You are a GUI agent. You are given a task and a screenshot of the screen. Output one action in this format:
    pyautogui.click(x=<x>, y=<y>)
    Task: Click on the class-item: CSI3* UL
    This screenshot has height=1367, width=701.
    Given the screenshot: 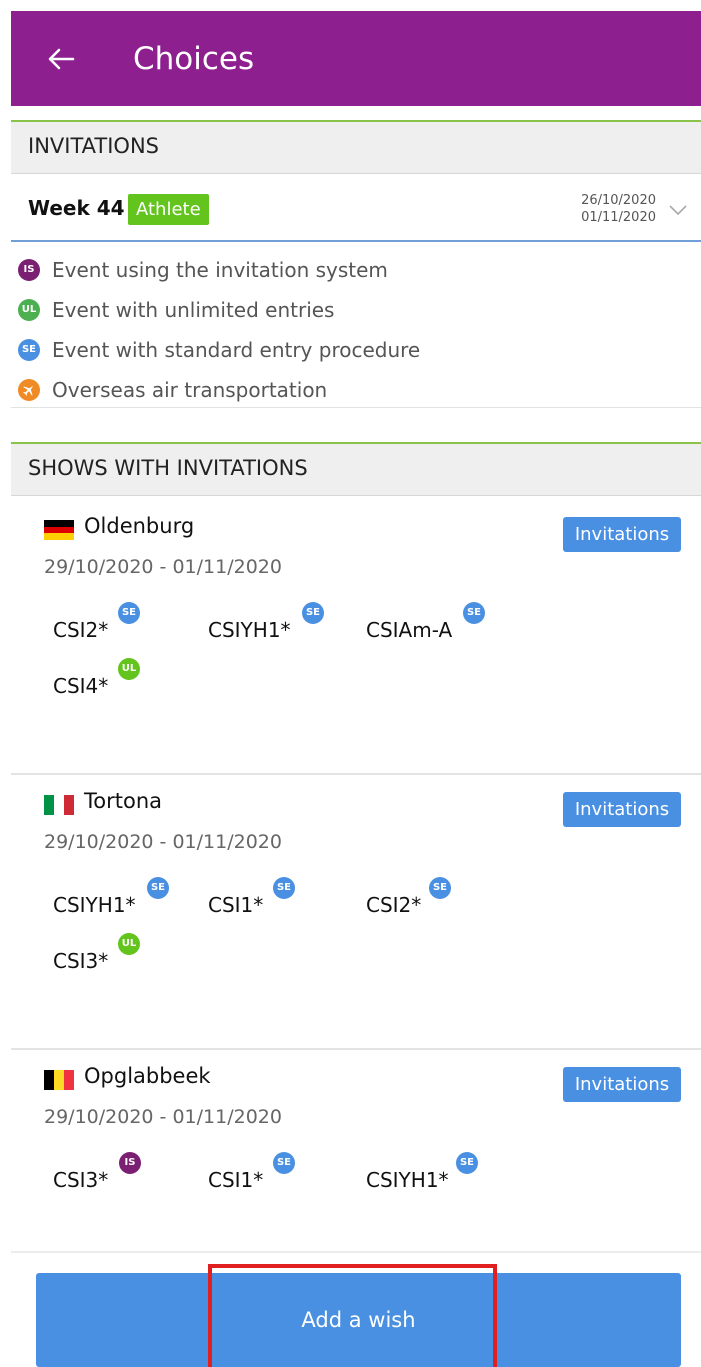 What is the action you would take?
    pyautogui.click(x=96, y=953)
    